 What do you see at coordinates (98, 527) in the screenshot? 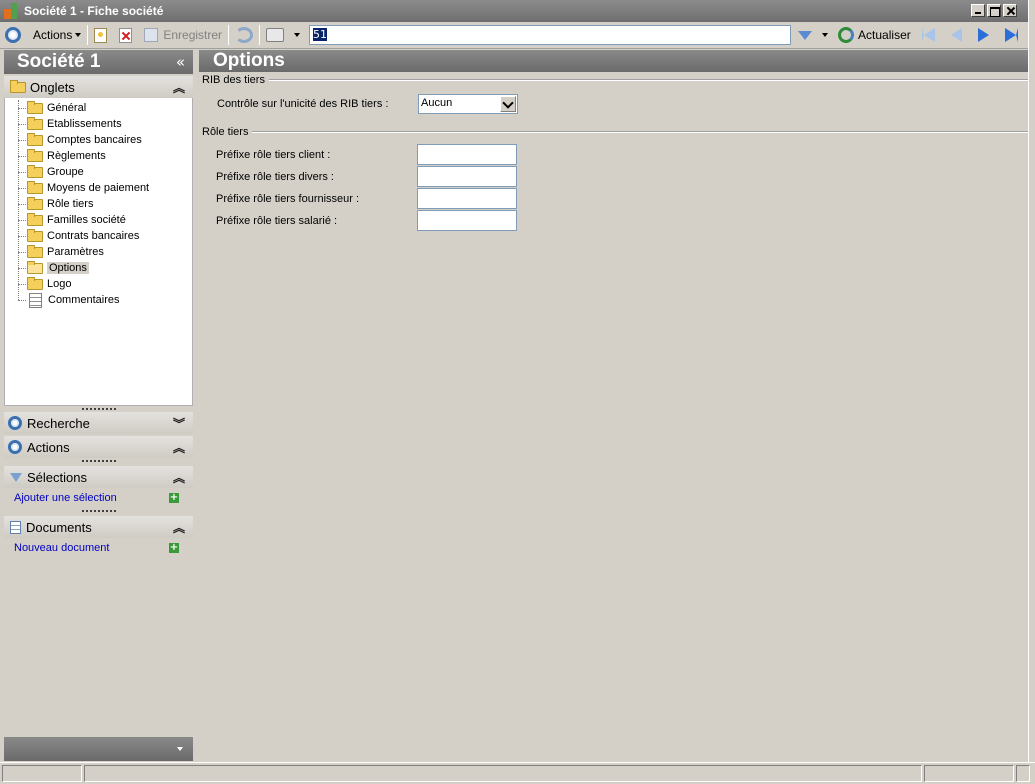
I see `section-documents: Documents ︽` at bounding box center [98, 527].